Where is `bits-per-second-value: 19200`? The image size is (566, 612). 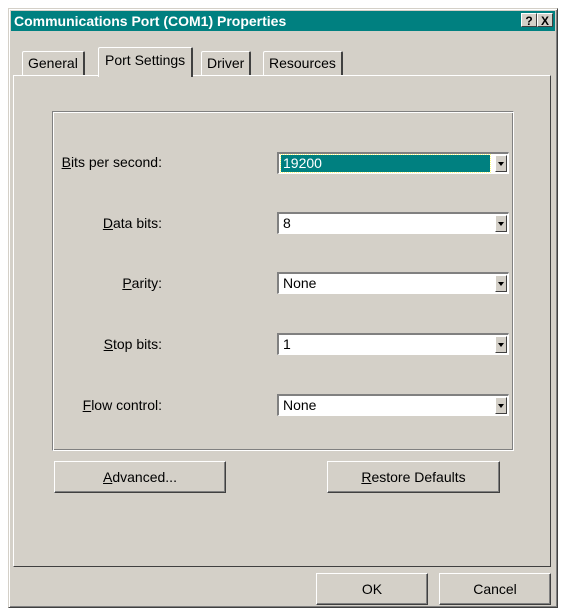
bits-per-second-value: 19200 is located at coordinates (385, 163).